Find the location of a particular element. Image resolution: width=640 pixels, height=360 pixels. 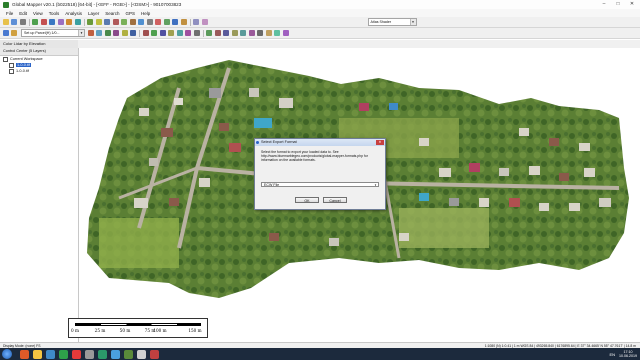

menu-view: View is located at coordinates (38, 13).